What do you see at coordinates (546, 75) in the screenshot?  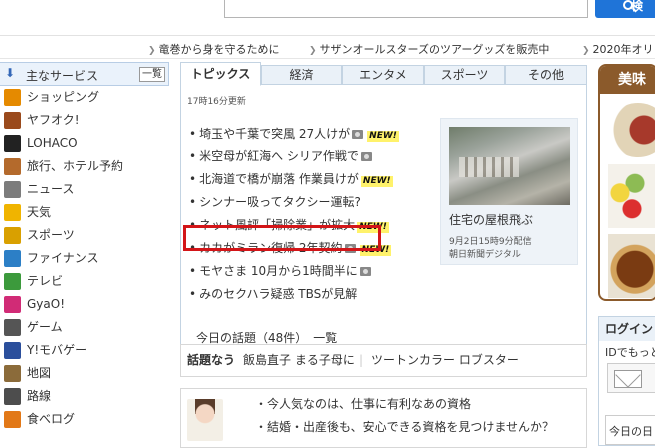 I see `tab-other: その他` at bounding box center [546, 75].